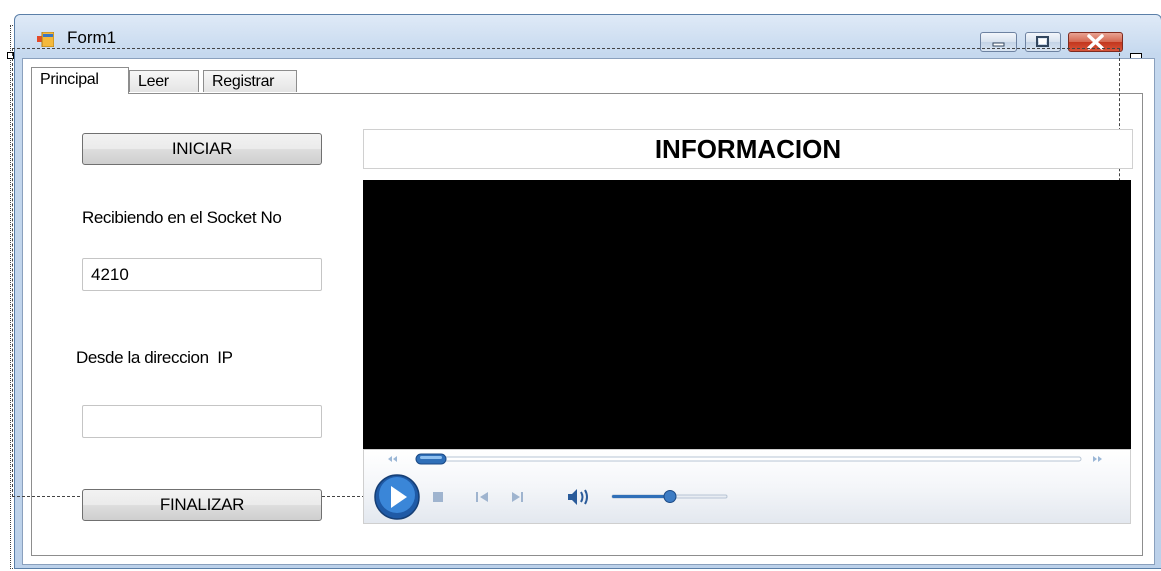  What do you see at coordinates (392, 459) in the screenshot?
I see `rewind-icon` at bounding box center [392, 459].